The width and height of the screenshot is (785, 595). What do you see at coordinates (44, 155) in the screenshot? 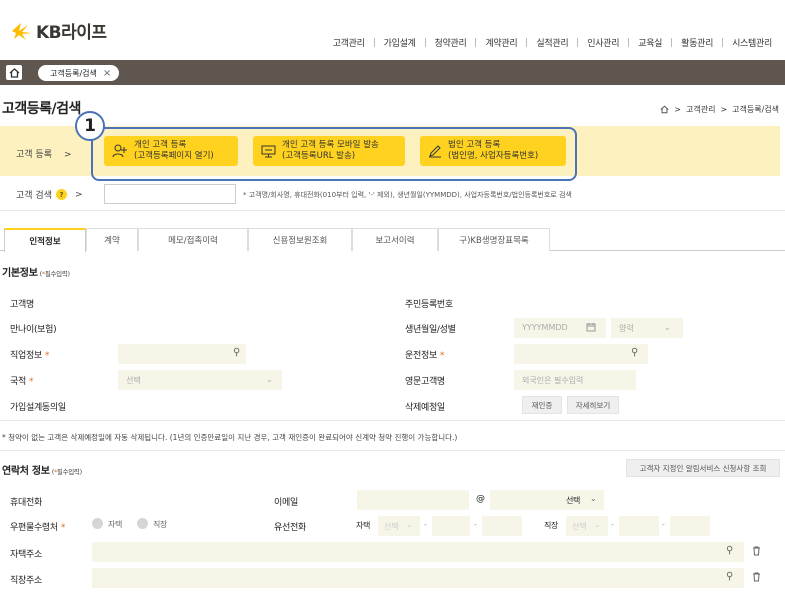
I see `register-label: 고객 등록 >` at bounding box center [44, 155].